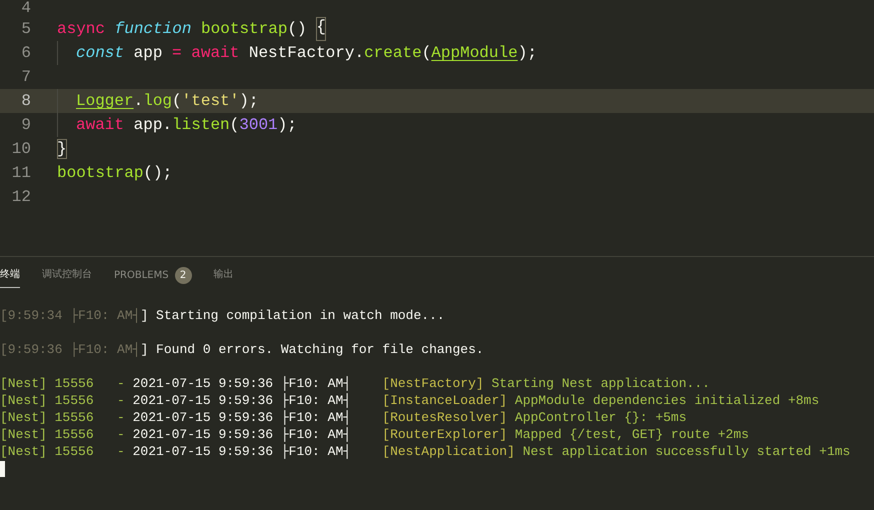 This screenshot has height=510, width=874. What do you see at coordinates (10, 277) in the screenshot?
I see `panel-tab: 终端` at bounding box center [10, 277].